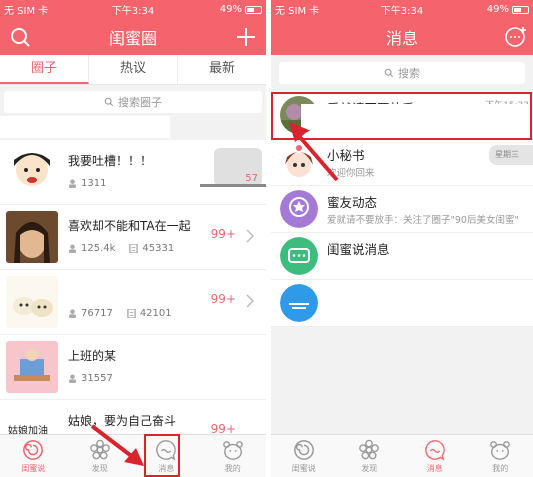  I want to click on conversation-preview: 欢迎你回来, so click(351, 173).